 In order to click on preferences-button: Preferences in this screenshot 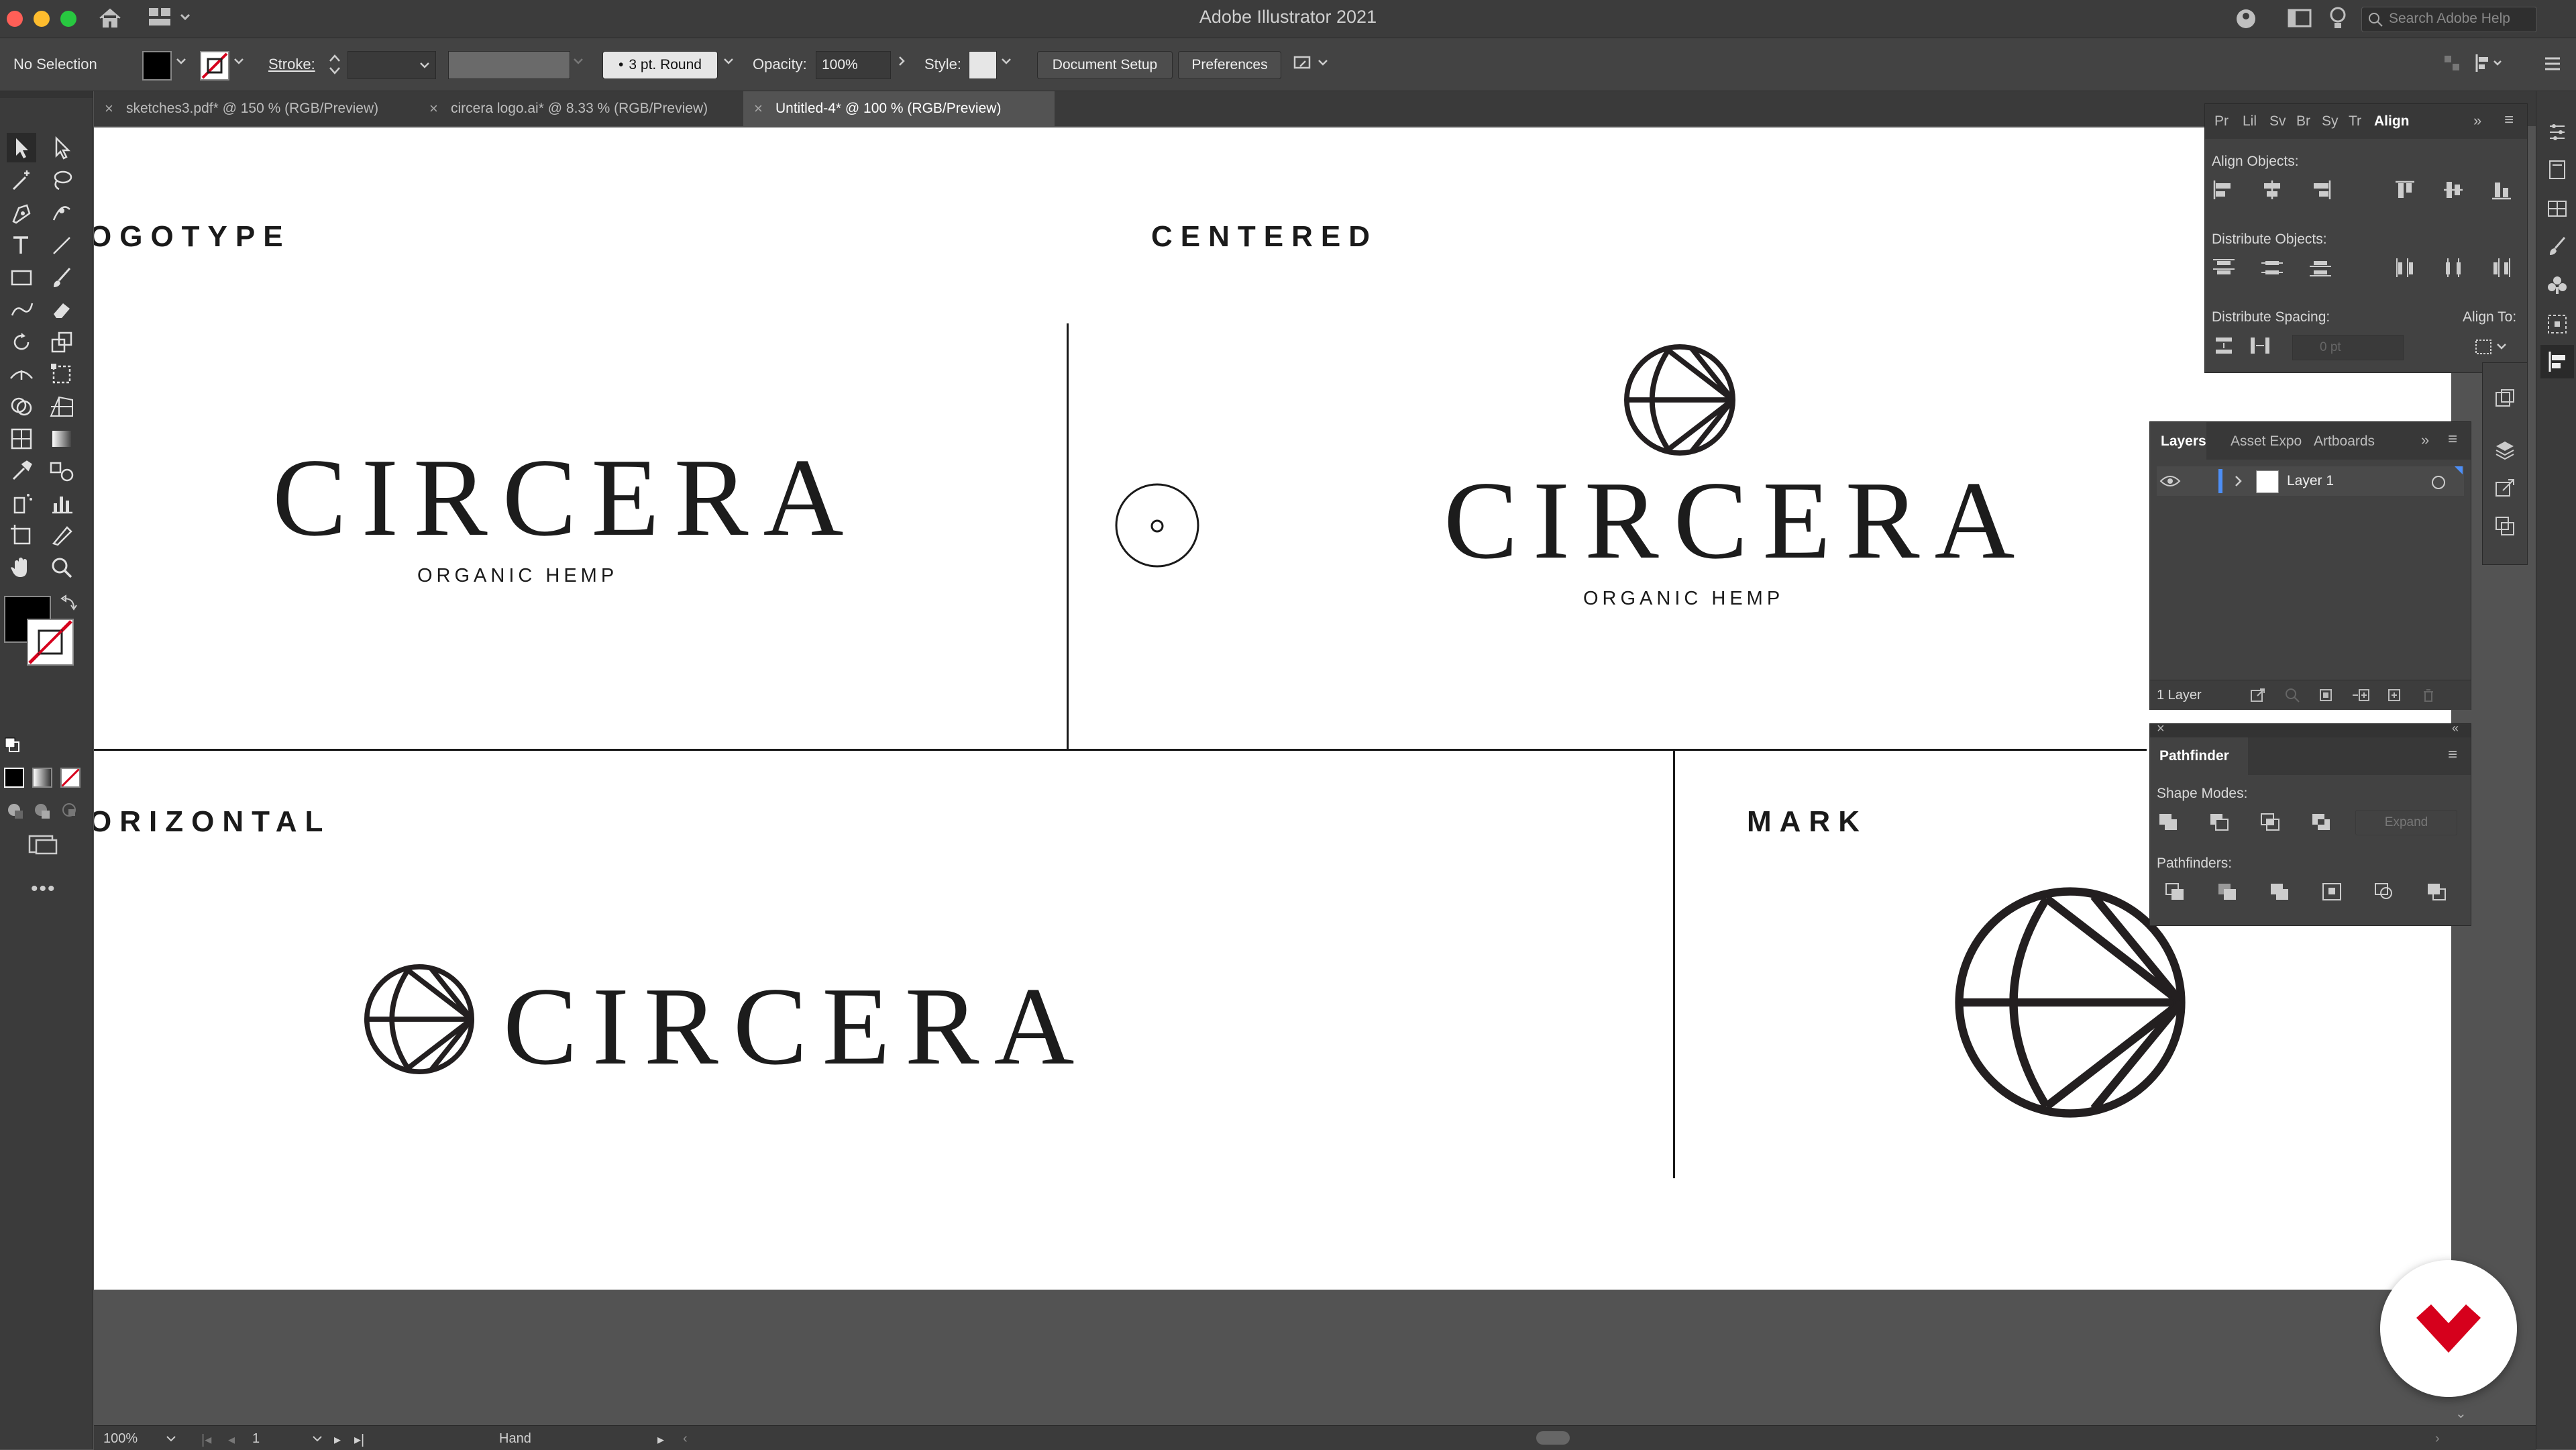, I will do `click(1229, 65)`.